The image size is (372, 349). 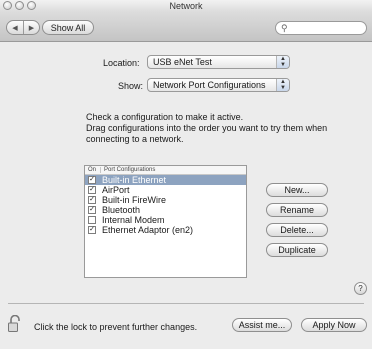 I want to click on column-header-port-configurations: Port Configurations, so click(x=127, y=170).